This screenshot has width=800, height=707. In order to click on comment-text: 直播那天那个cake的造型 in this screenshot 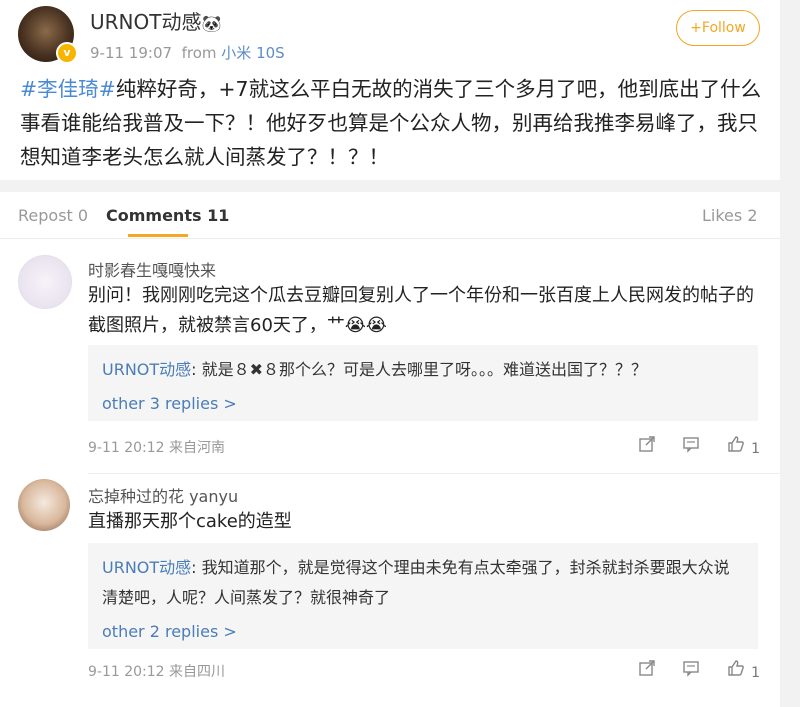, I will do `click(190, 521)`.